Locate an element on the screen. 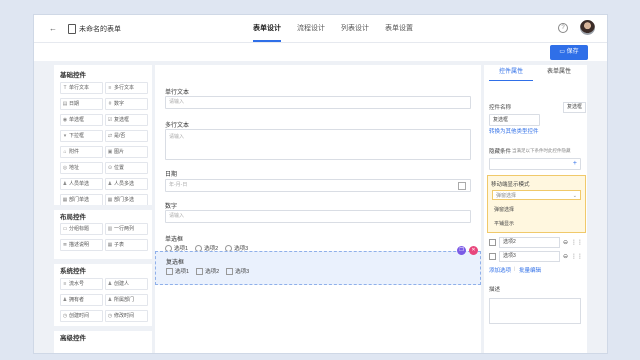 This screenshot has width=640, height=360. palette-item: ◷ 修改时间 is located at coordinates (126, 316).